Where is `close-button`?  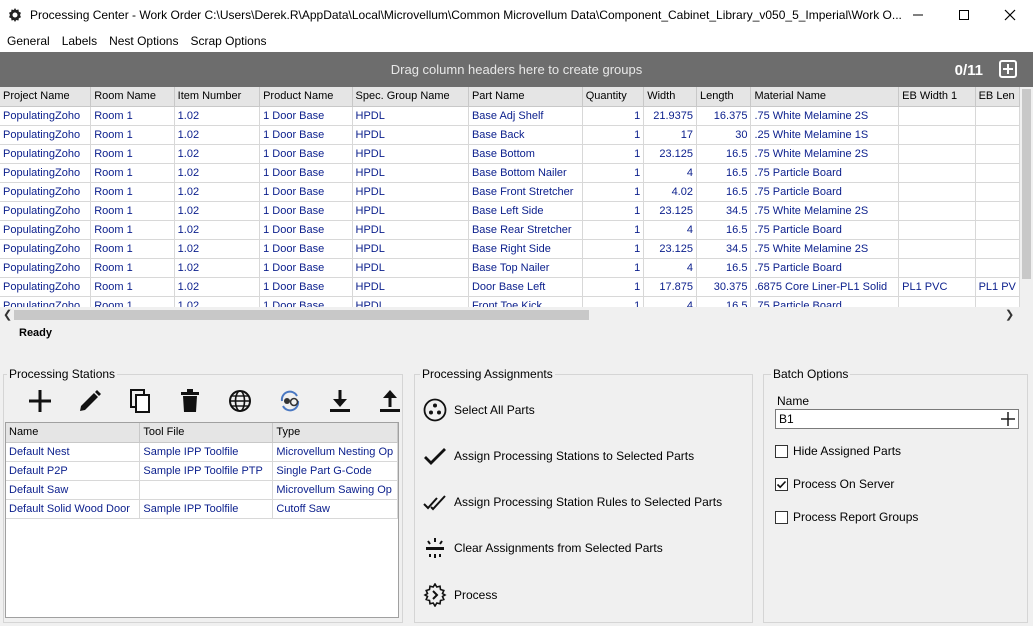 close-button is located at coordinates (1010, 15).